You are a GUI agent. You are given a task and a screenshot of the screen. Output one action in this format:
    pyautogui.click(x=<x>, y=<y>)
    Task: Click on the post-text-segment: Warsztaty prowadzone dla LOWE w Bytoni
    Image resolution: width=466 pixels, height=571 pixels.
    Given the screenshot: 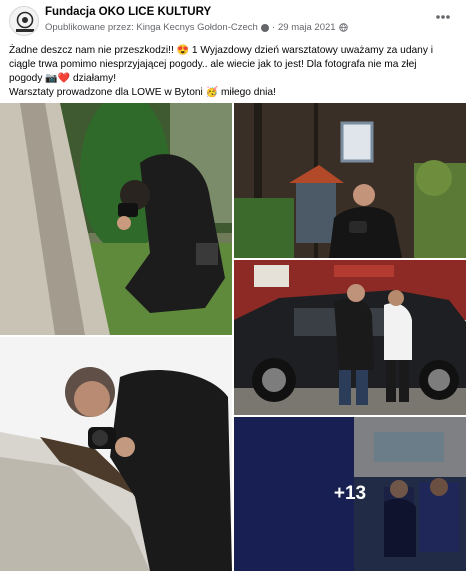 What is the action you would take?
    pyautogui.click(x=107, y=92)
    